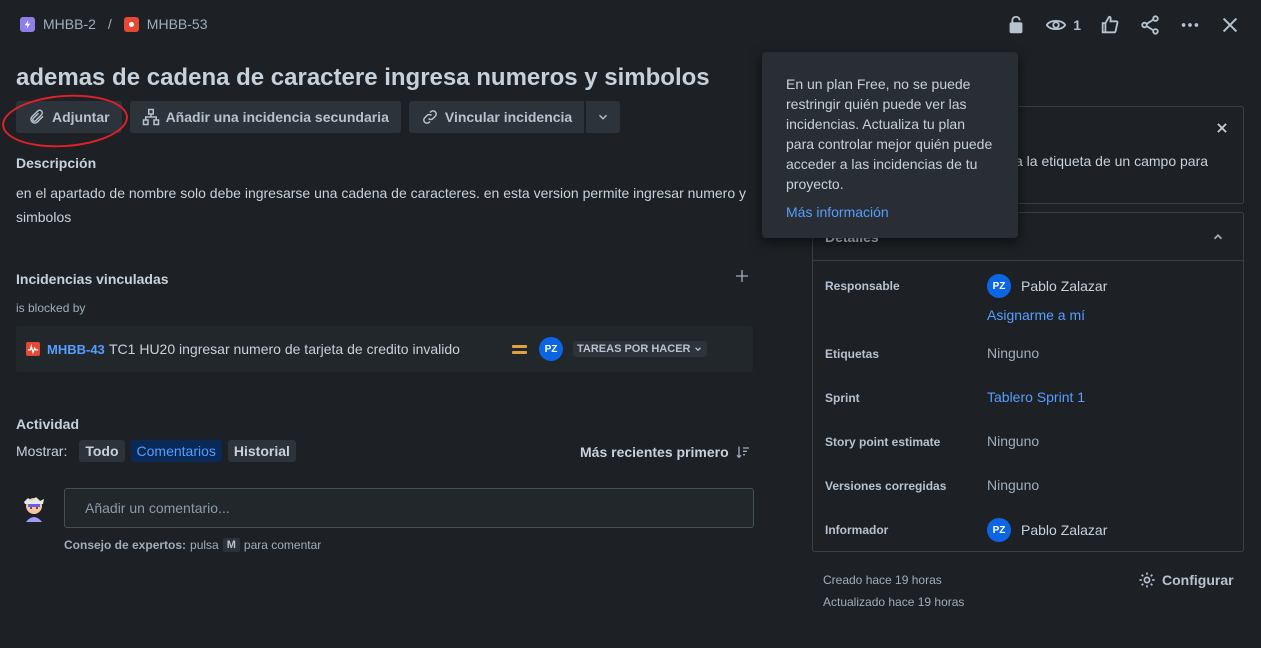  What do you see at coordinates (34, 508) in the screenshot?
I see `user-avatar` at bounding box center [34, 508].